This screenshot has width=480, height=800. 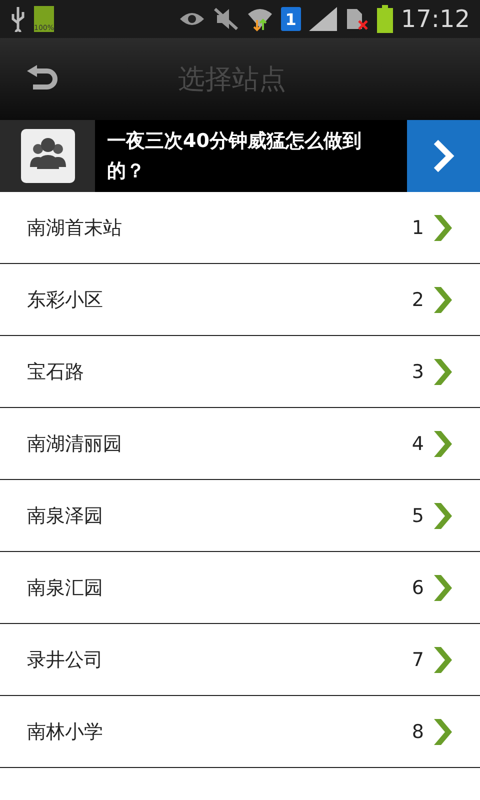 I want to click on battery-icon, so click(x=384, y=19).